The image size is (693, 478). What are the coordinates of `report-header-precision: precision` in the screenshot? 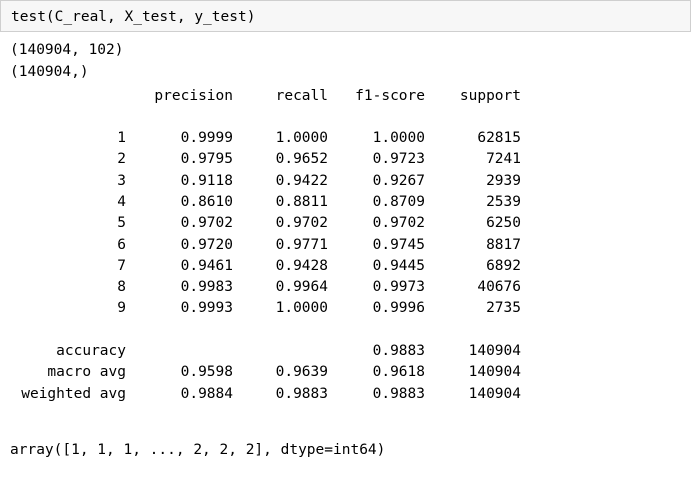 It's located at (193, 96).